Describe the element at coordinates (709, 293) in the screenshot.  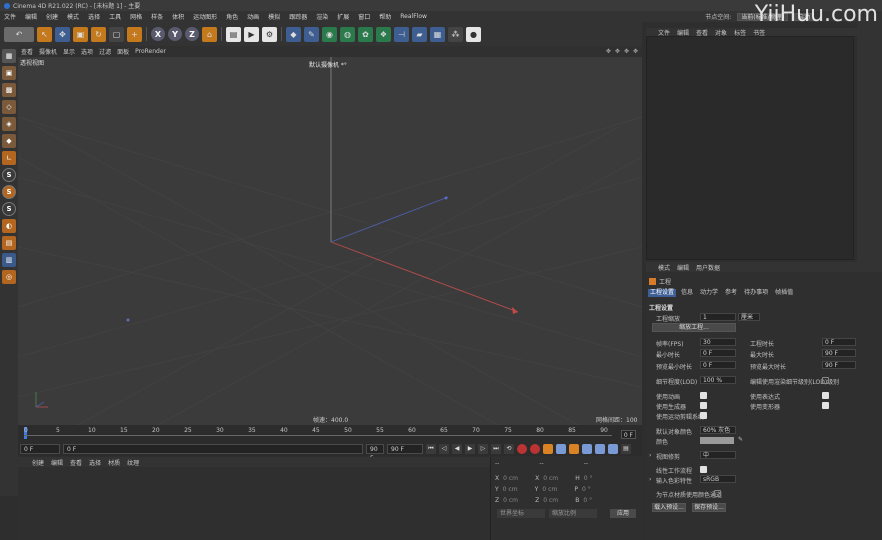
I see `attr-tab: 动力学` at that location.